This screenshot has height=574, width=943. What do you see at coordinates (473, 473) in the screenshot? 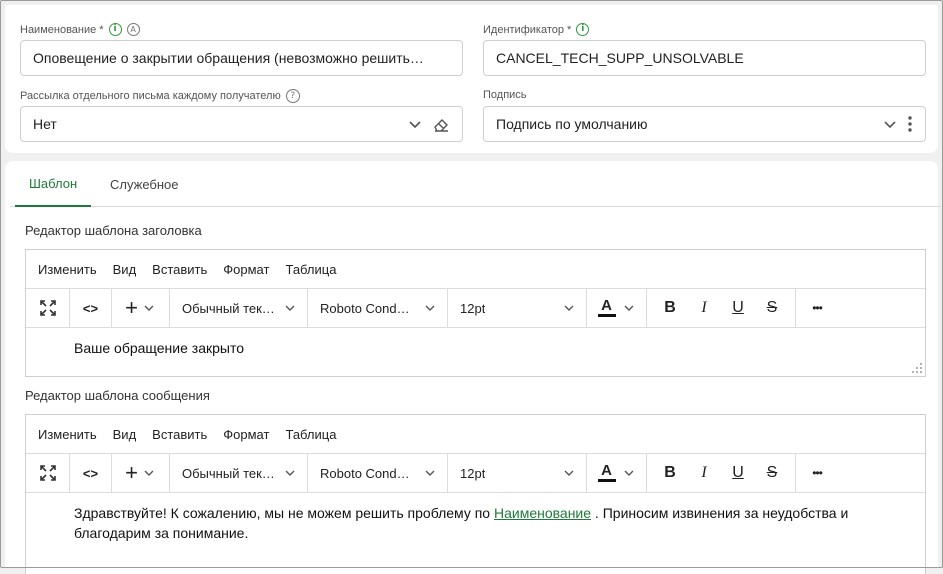
I see `font-size-value: 12pt` at bounding box center [473, 473].